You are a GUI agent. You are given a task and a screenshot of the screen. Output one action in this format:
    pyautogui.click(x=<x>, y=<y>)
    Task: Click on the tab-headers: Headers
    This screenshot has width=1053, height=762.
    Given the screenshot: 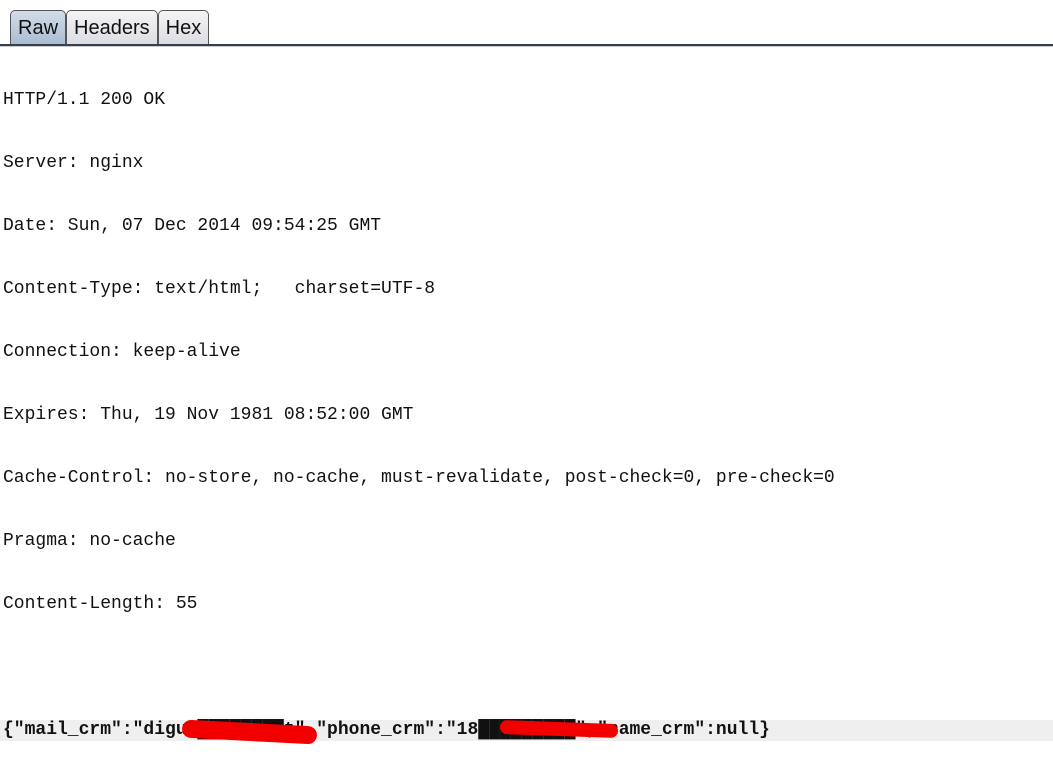 What is the action you would take?
    pyautogui.click(x=112, y=27)
    